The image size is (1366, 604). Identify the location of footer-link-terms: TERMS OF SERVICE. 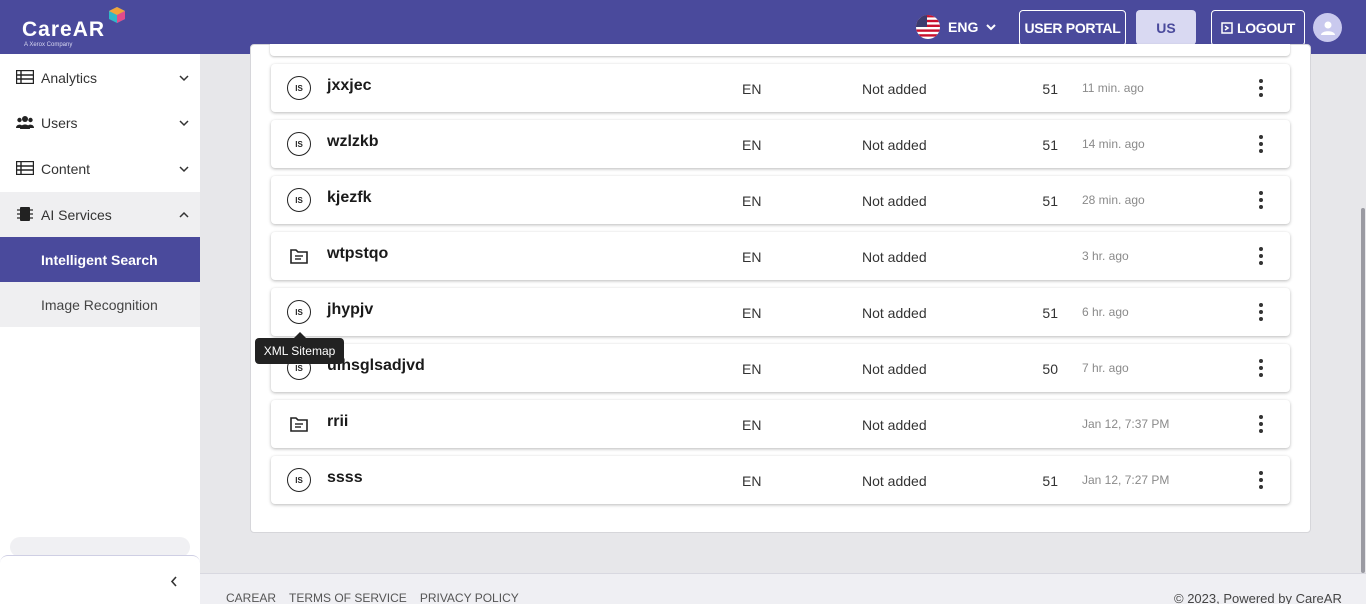
(348, 597).